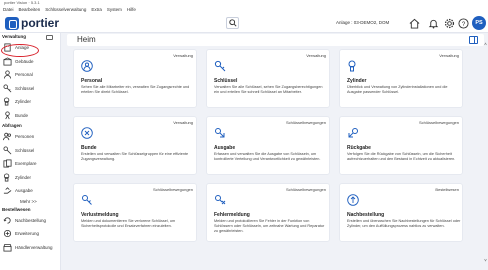 This screenshot has width=488, height=270. I want to click on card-title: Fehlermeldung, so click(232, 215).